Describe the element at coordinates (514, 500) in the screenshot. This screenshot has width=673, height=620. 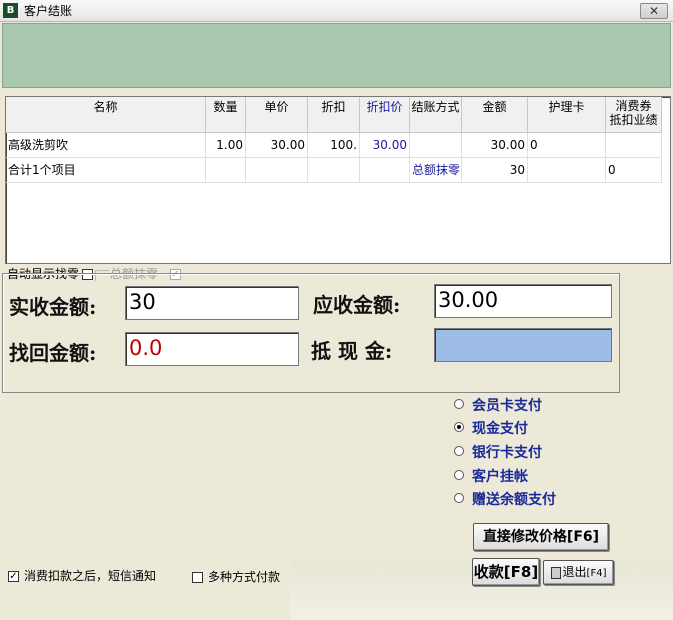
I see `pay-method-label: 赠送余额支付` at that location.